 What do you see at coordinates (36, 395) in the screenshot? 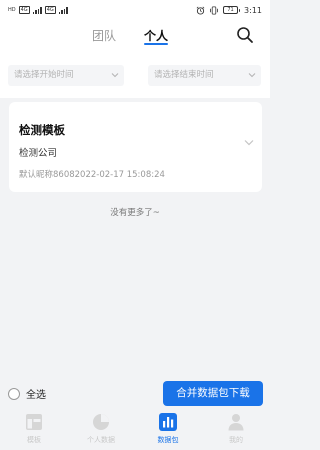
I see `select-all-label: 全选` at bounding box center [36, 395].